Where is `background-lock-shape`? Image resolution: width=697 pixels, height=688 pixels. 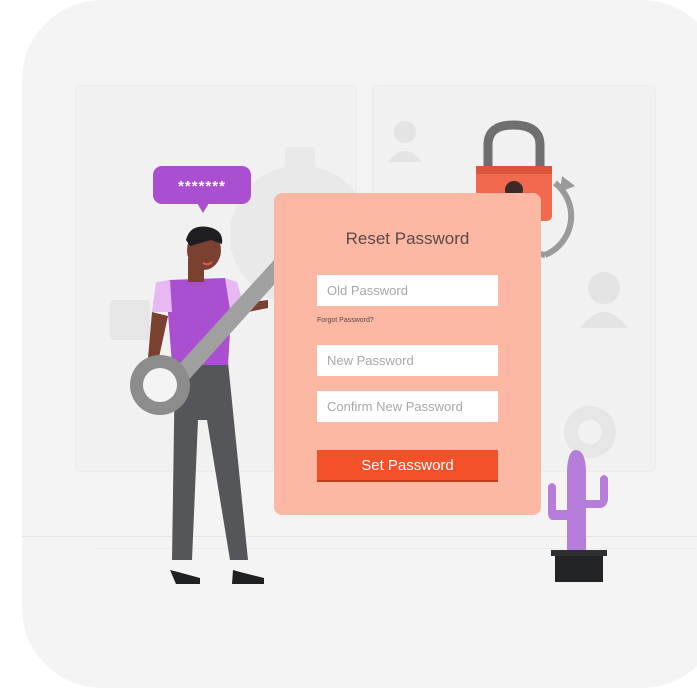 background-lock-shape is located at coordinates (130, 320).